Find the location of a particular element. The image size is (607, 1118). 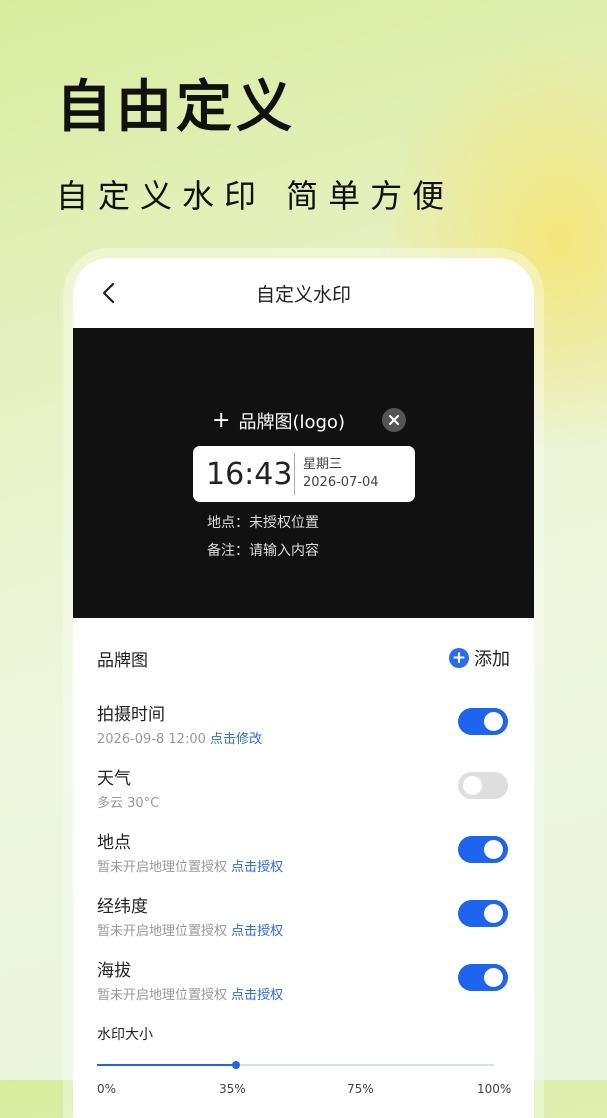

plus-circle-icon: + is located at coordinates (459, 658).